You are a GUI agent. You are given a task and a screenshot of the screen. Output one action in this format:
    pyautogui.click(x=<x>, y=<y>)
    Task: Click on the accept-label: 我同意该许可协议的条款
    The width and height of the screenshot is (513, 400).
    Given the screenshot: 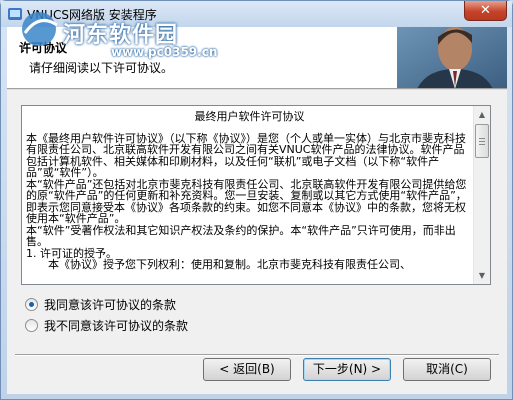 What is the action you would take?
    pyautogui.click(x=110, y=304)
    